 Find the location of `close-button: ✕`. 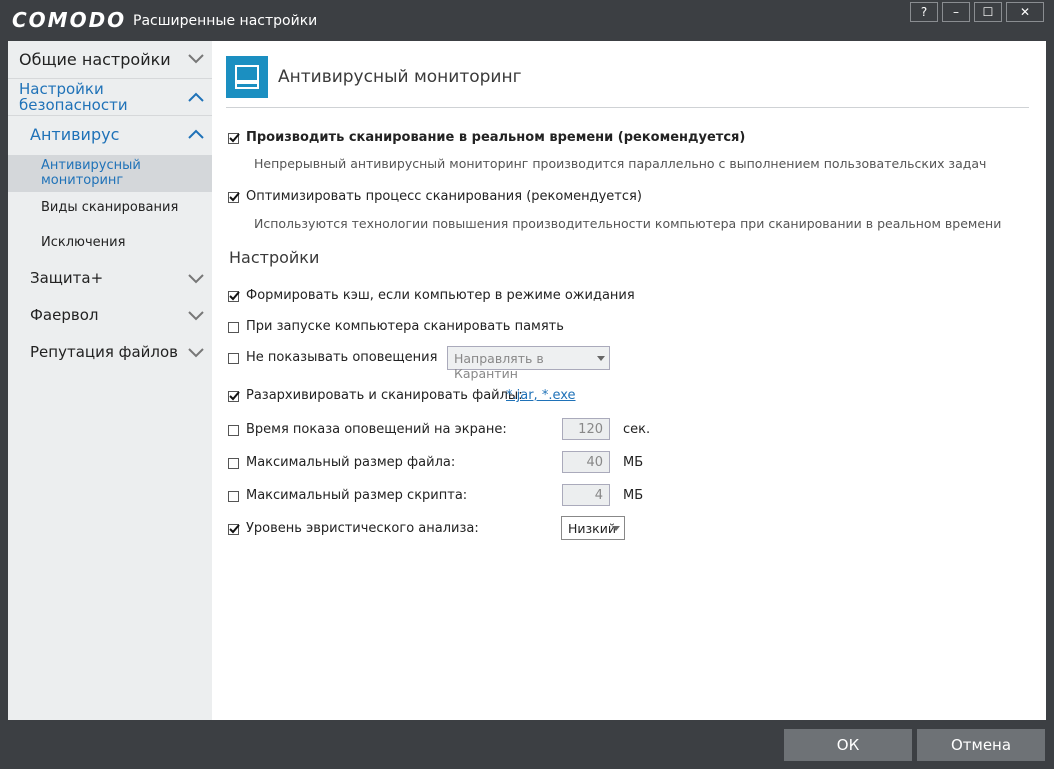

close-button: ✕ is located at coordinates (1025, 12).